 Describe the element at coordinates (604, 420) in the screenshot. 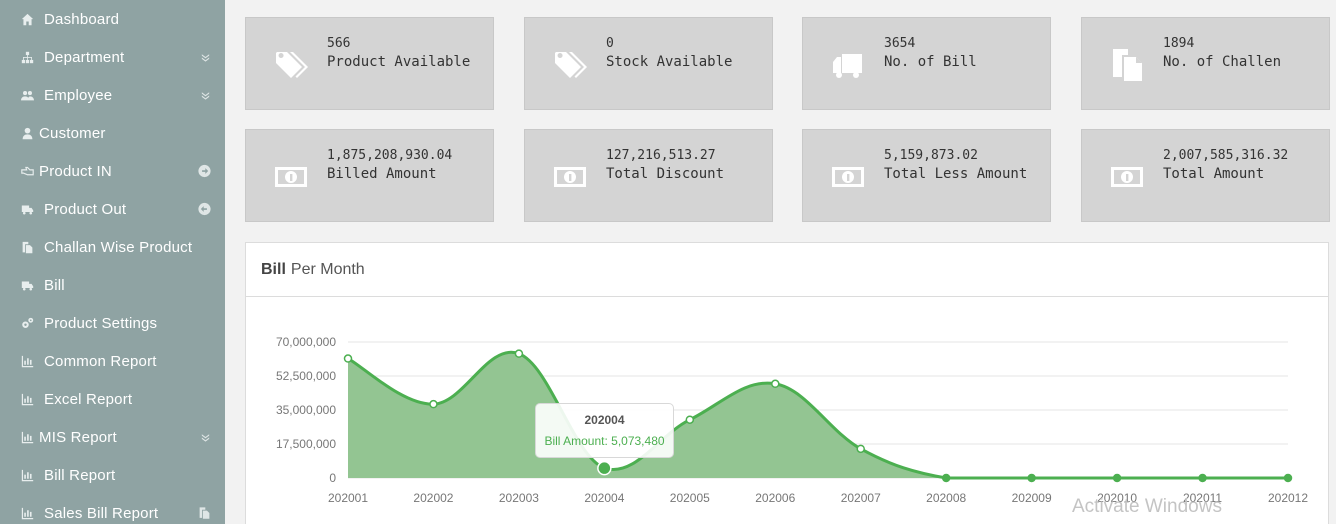

I see `tooltip-title: 202004` at that location.